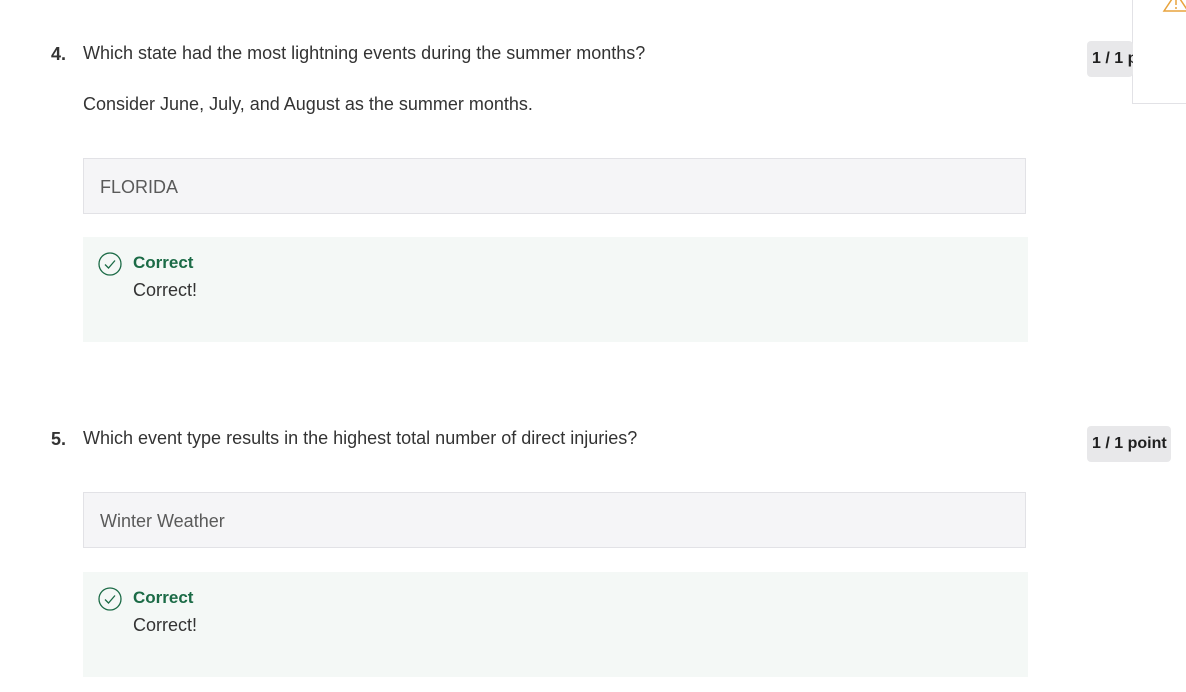  What do you see at coordinates (1159, 52) in the screenshot?
I see `side-panel` at bounding box center [1159, 52].